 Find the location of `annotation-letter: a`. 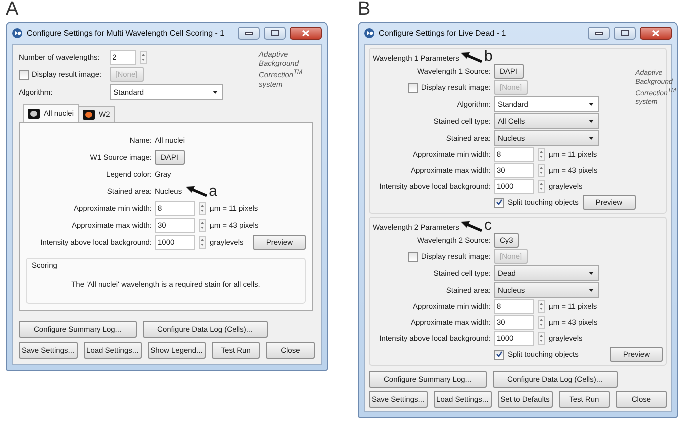

annotation-letter: a is located at coordinates (213, 192).